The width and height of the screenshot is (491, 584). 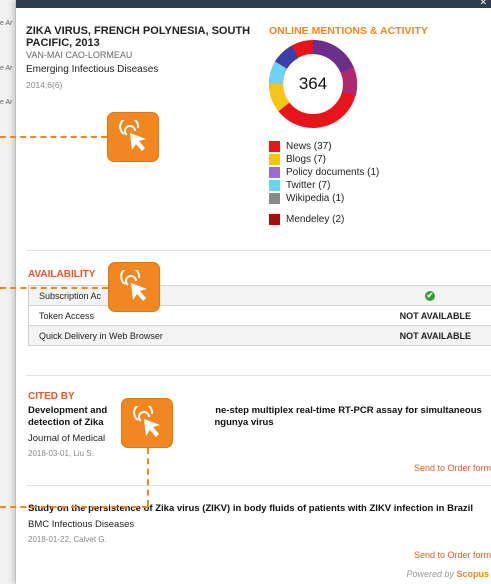 What do you see at coordinates (51, 396) in the screenshot?
I see `cited-by-title: CITED BY` at bounding box center [51, 396].